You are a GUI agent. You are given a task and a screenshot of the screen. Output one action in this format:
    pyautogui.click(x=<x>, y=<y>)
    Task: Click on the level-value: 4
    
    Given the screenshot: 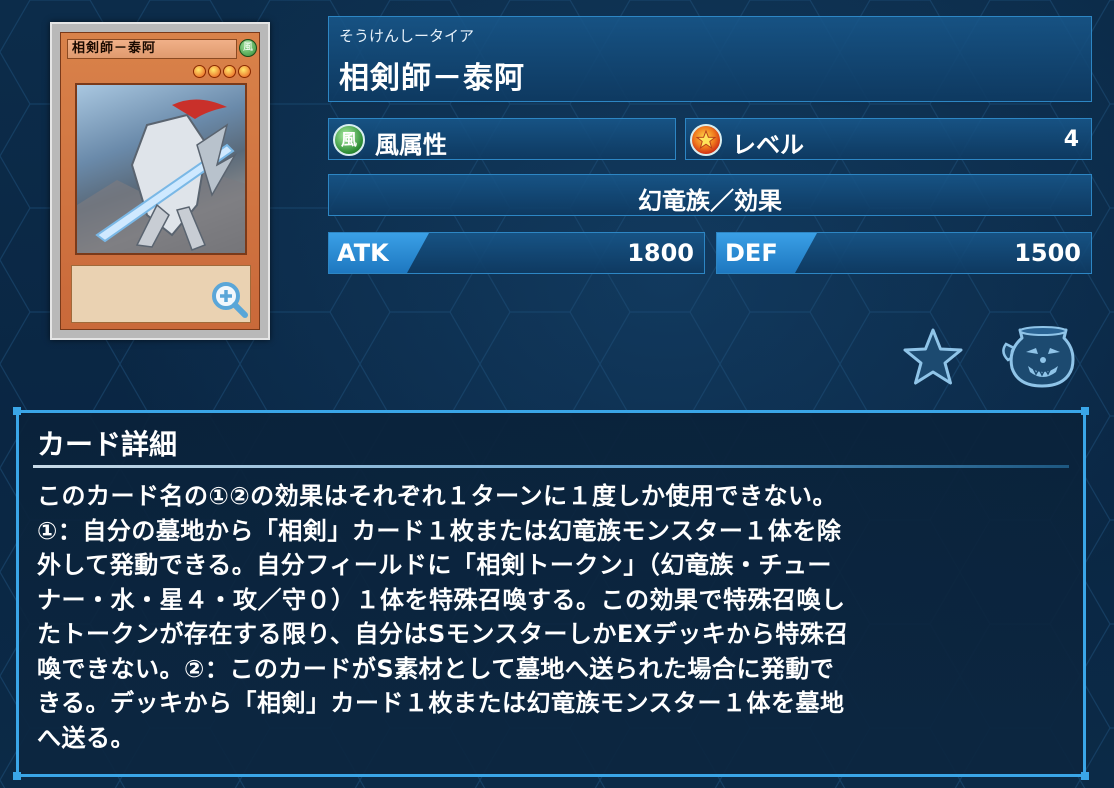 What is the action you would take?
    pyautogui.click(x=1071, y=139)
    